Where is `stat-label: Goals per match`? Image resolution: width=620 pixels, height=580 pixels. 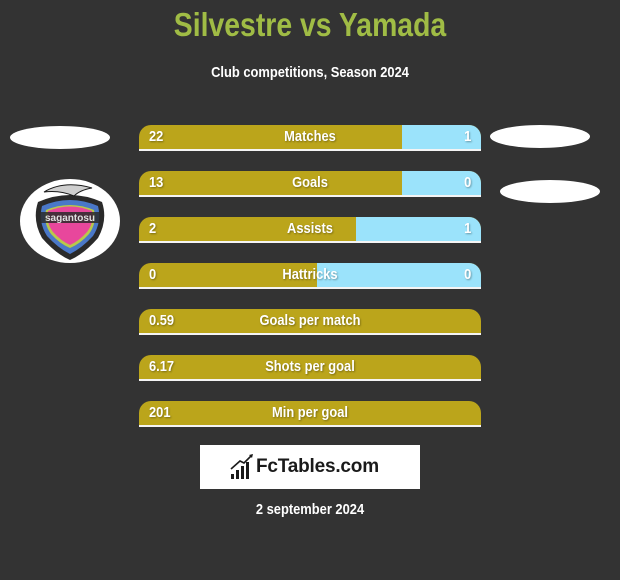
stat-label: Goals per match is located at coordinates (310, 320).